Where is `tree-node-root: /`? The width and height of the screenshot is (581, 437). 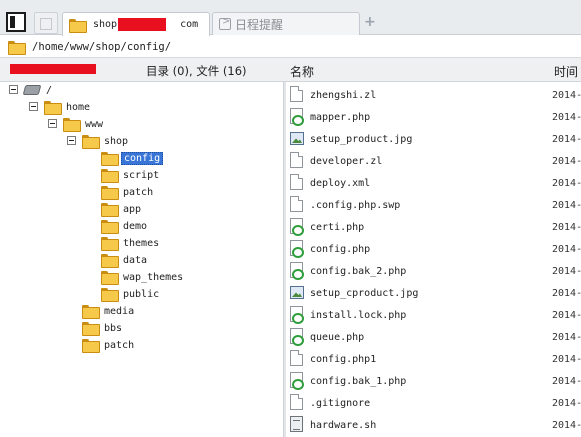
tree-node-root: / is located at coordinates (38, 90).